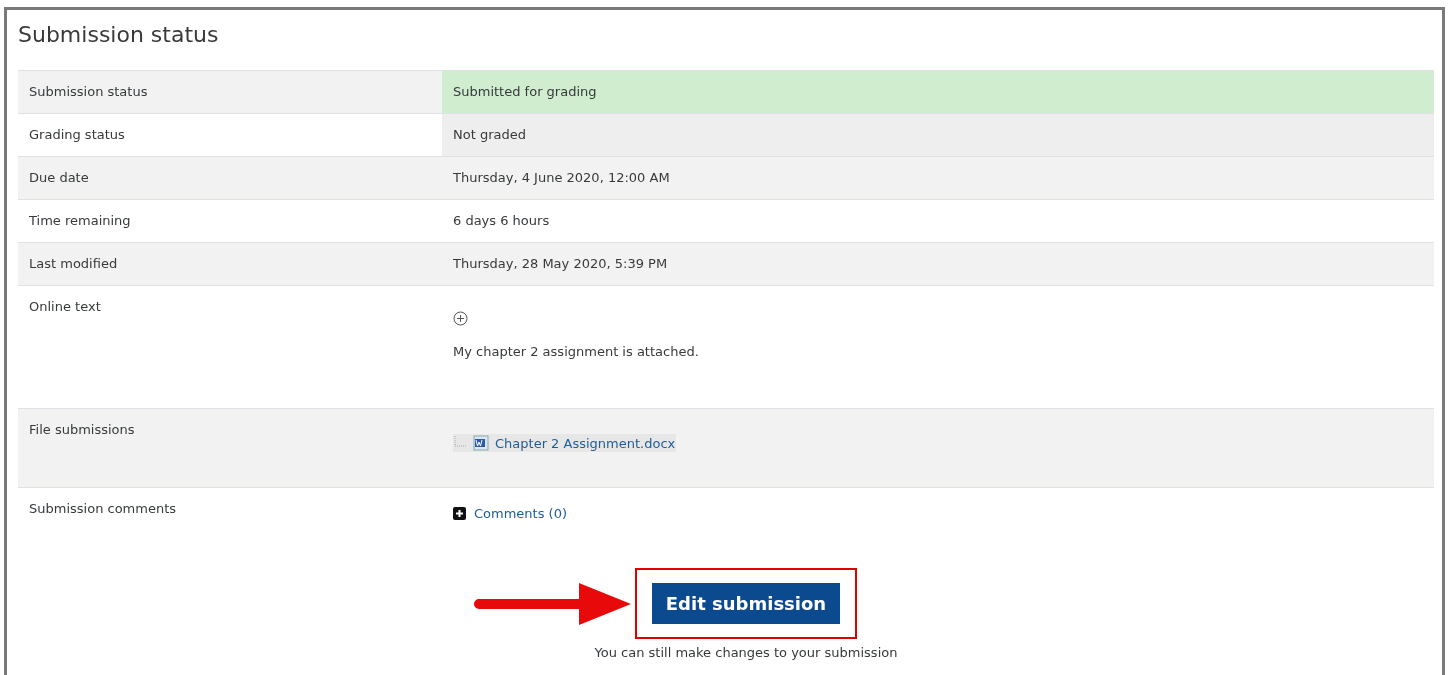 This screenshot has width=1451, height=675. Describe the element at coordinates (80, 220) in the screenshot. I see `field-label: Time remaining` at that location.